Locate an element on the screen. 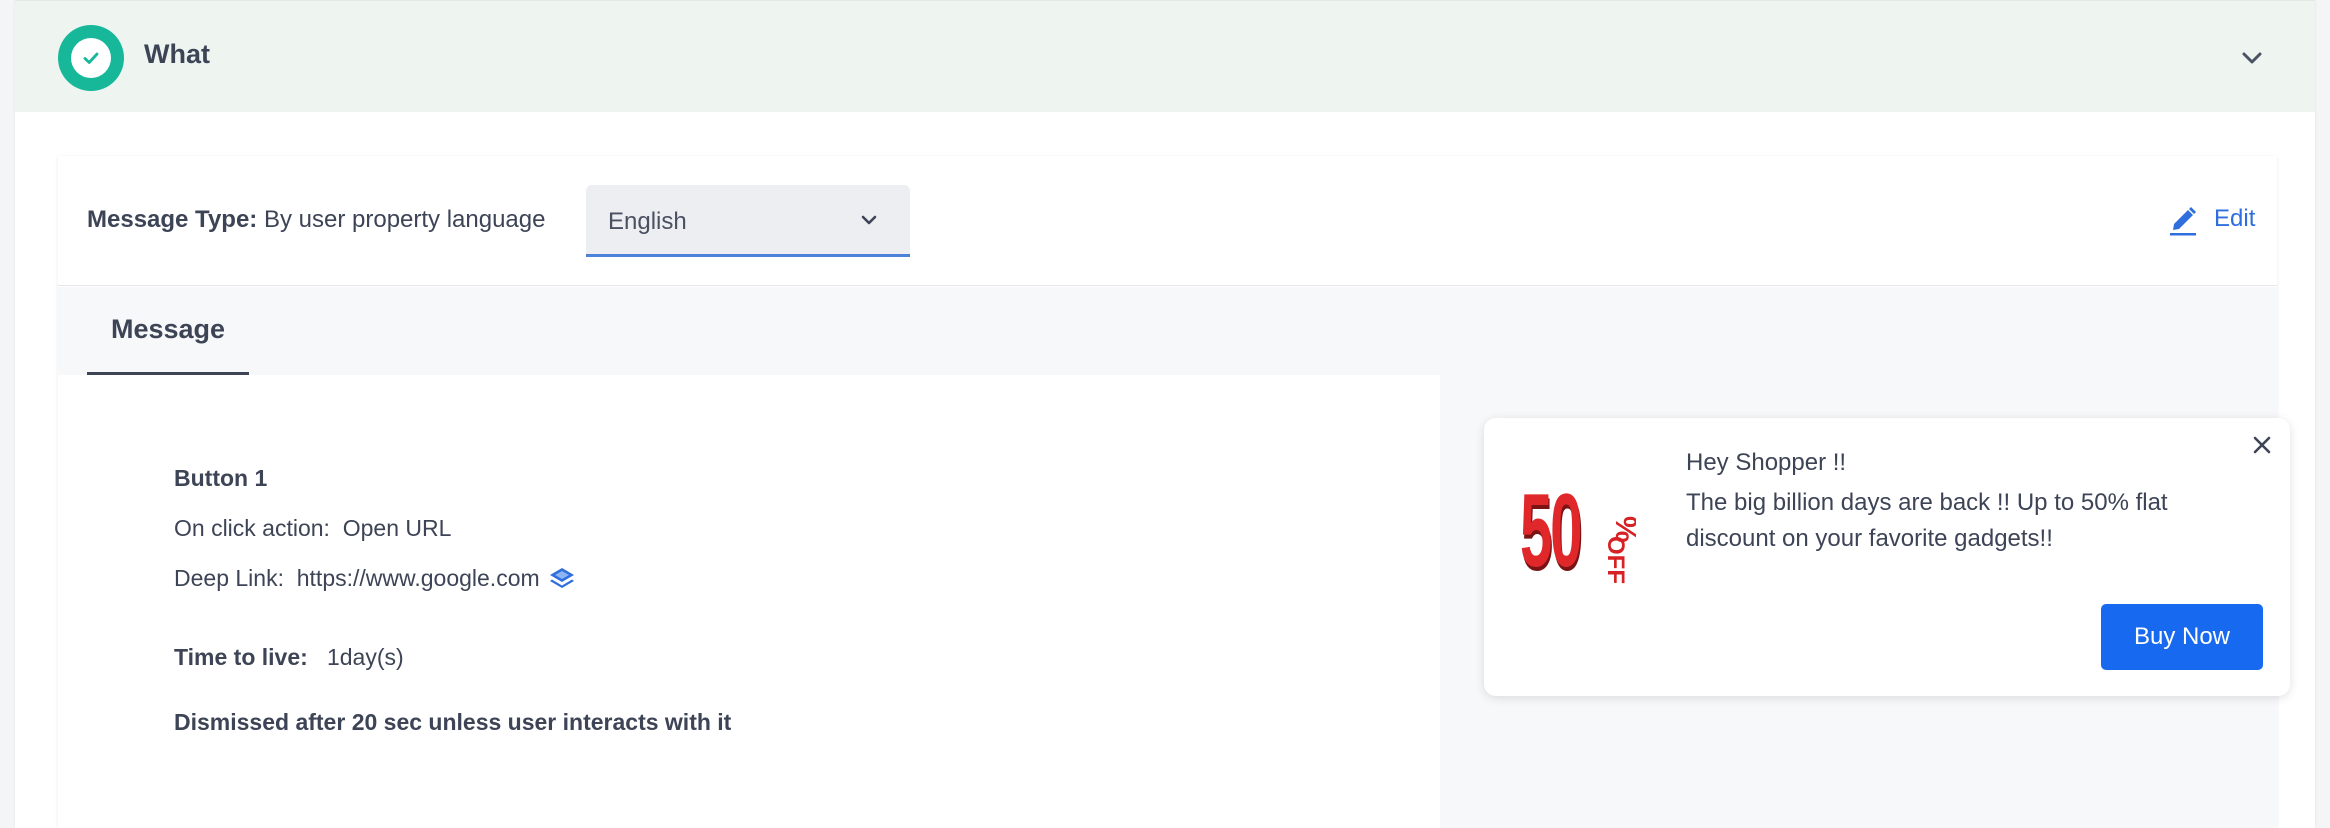 This screenshot has height=828, width=2330. pencil-icon is located at coordinates (2183, 221).